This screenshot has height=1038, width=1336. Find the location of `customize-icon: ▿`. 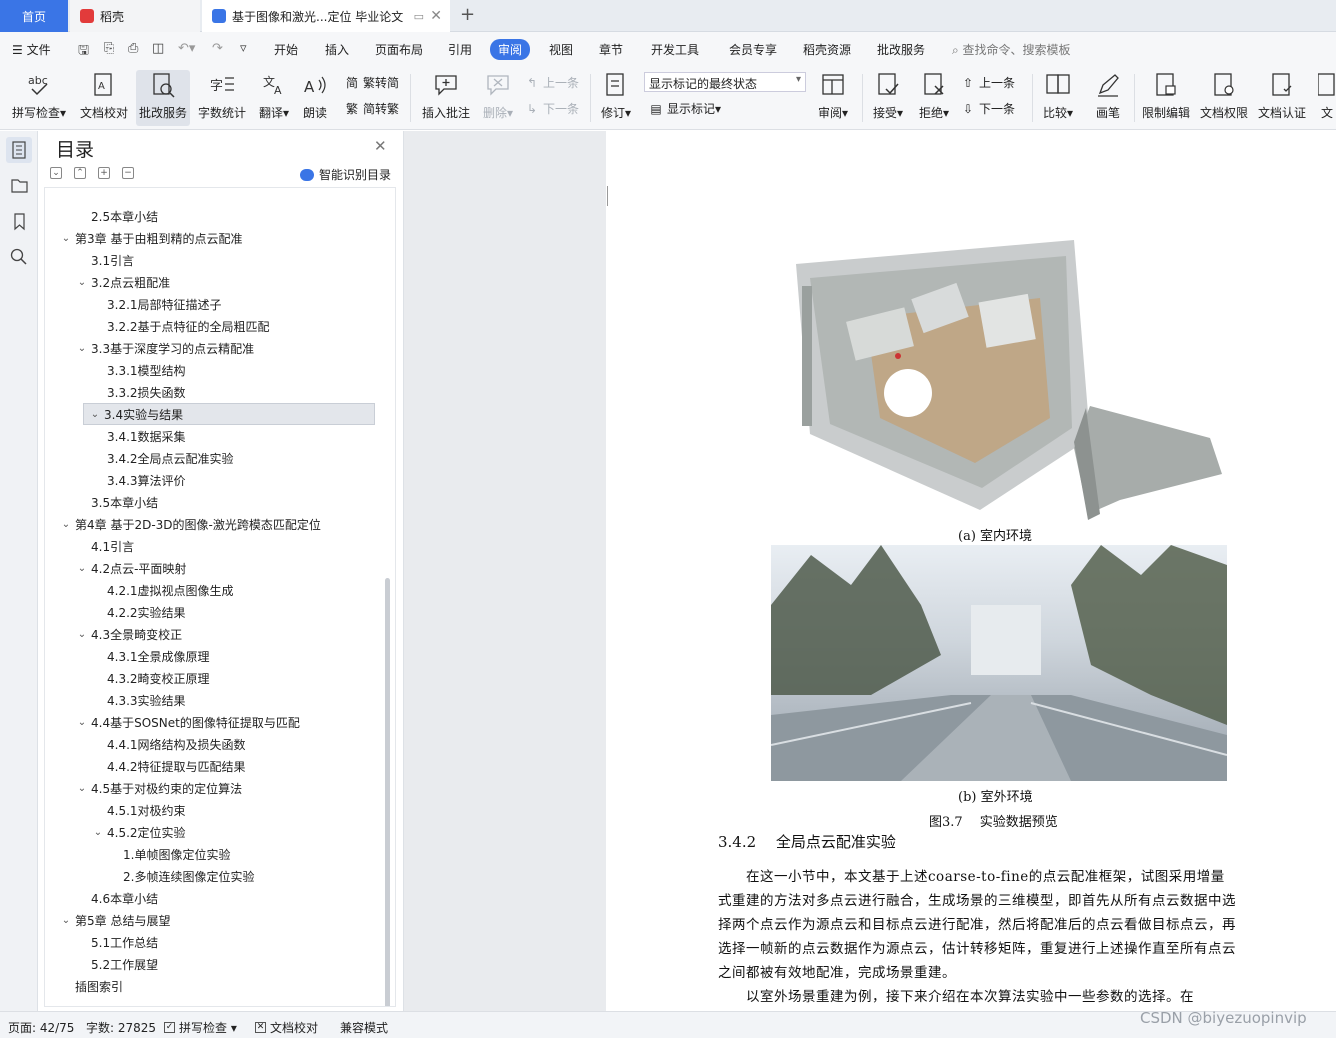

customize-icon: ▿ is located at coordinates (243, 48).